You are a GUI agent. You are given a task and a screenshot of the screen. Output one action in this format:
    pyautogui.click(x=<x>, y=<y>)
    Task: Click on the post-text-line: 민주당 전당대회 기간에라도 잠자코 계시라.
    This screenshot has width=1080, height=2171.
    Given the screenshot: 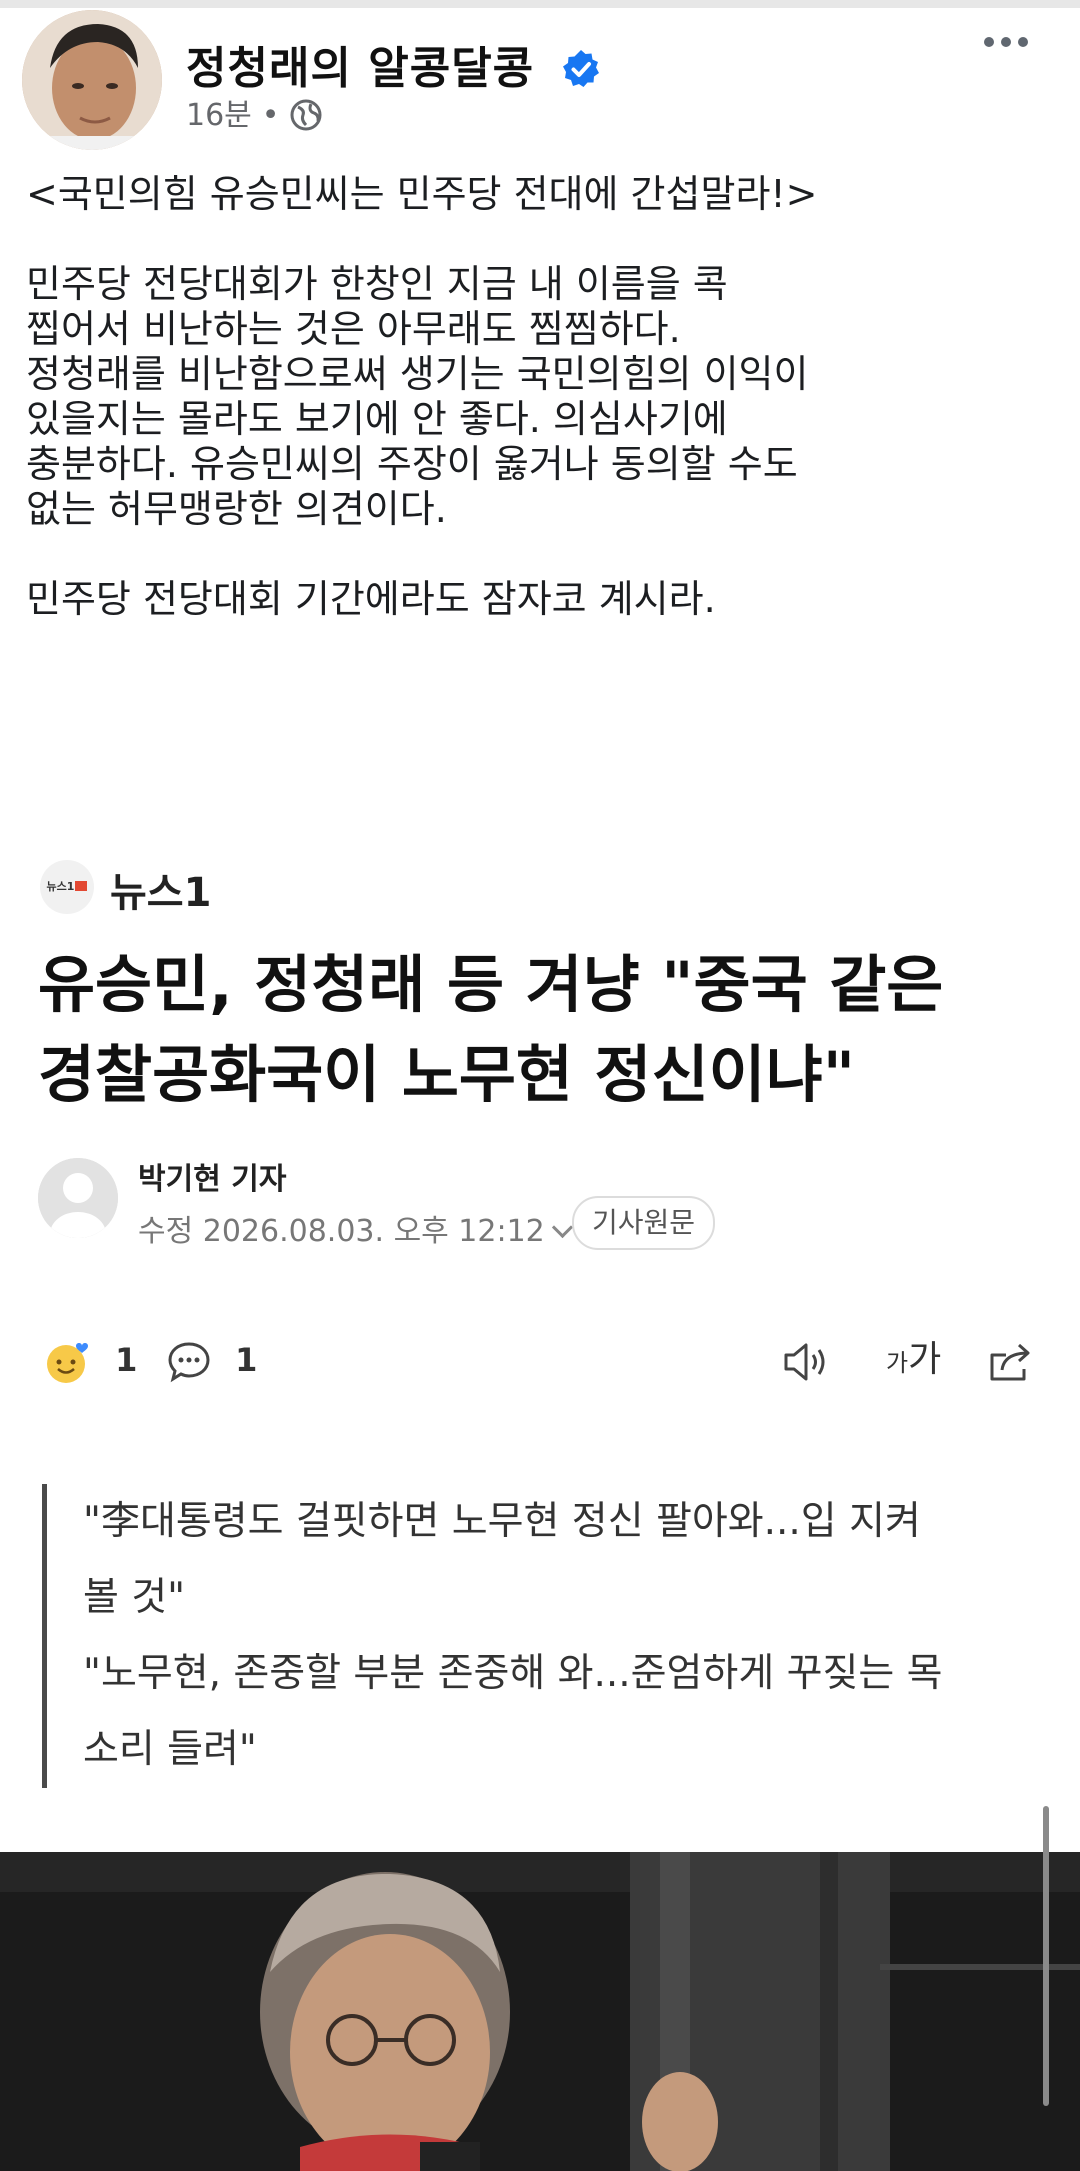 What is the action you would take?
    pyautogui.click(x=371, y=599)
    